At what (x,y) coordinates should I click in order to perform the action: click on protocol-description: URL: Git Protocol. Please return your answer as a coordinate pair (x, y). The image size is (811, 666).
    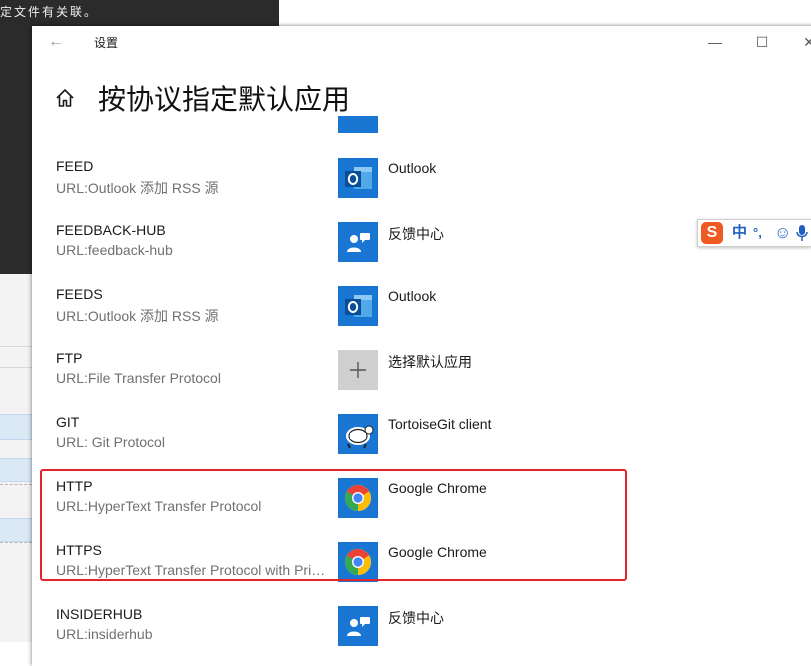
    Looking at the image, I should click on (110, 442).